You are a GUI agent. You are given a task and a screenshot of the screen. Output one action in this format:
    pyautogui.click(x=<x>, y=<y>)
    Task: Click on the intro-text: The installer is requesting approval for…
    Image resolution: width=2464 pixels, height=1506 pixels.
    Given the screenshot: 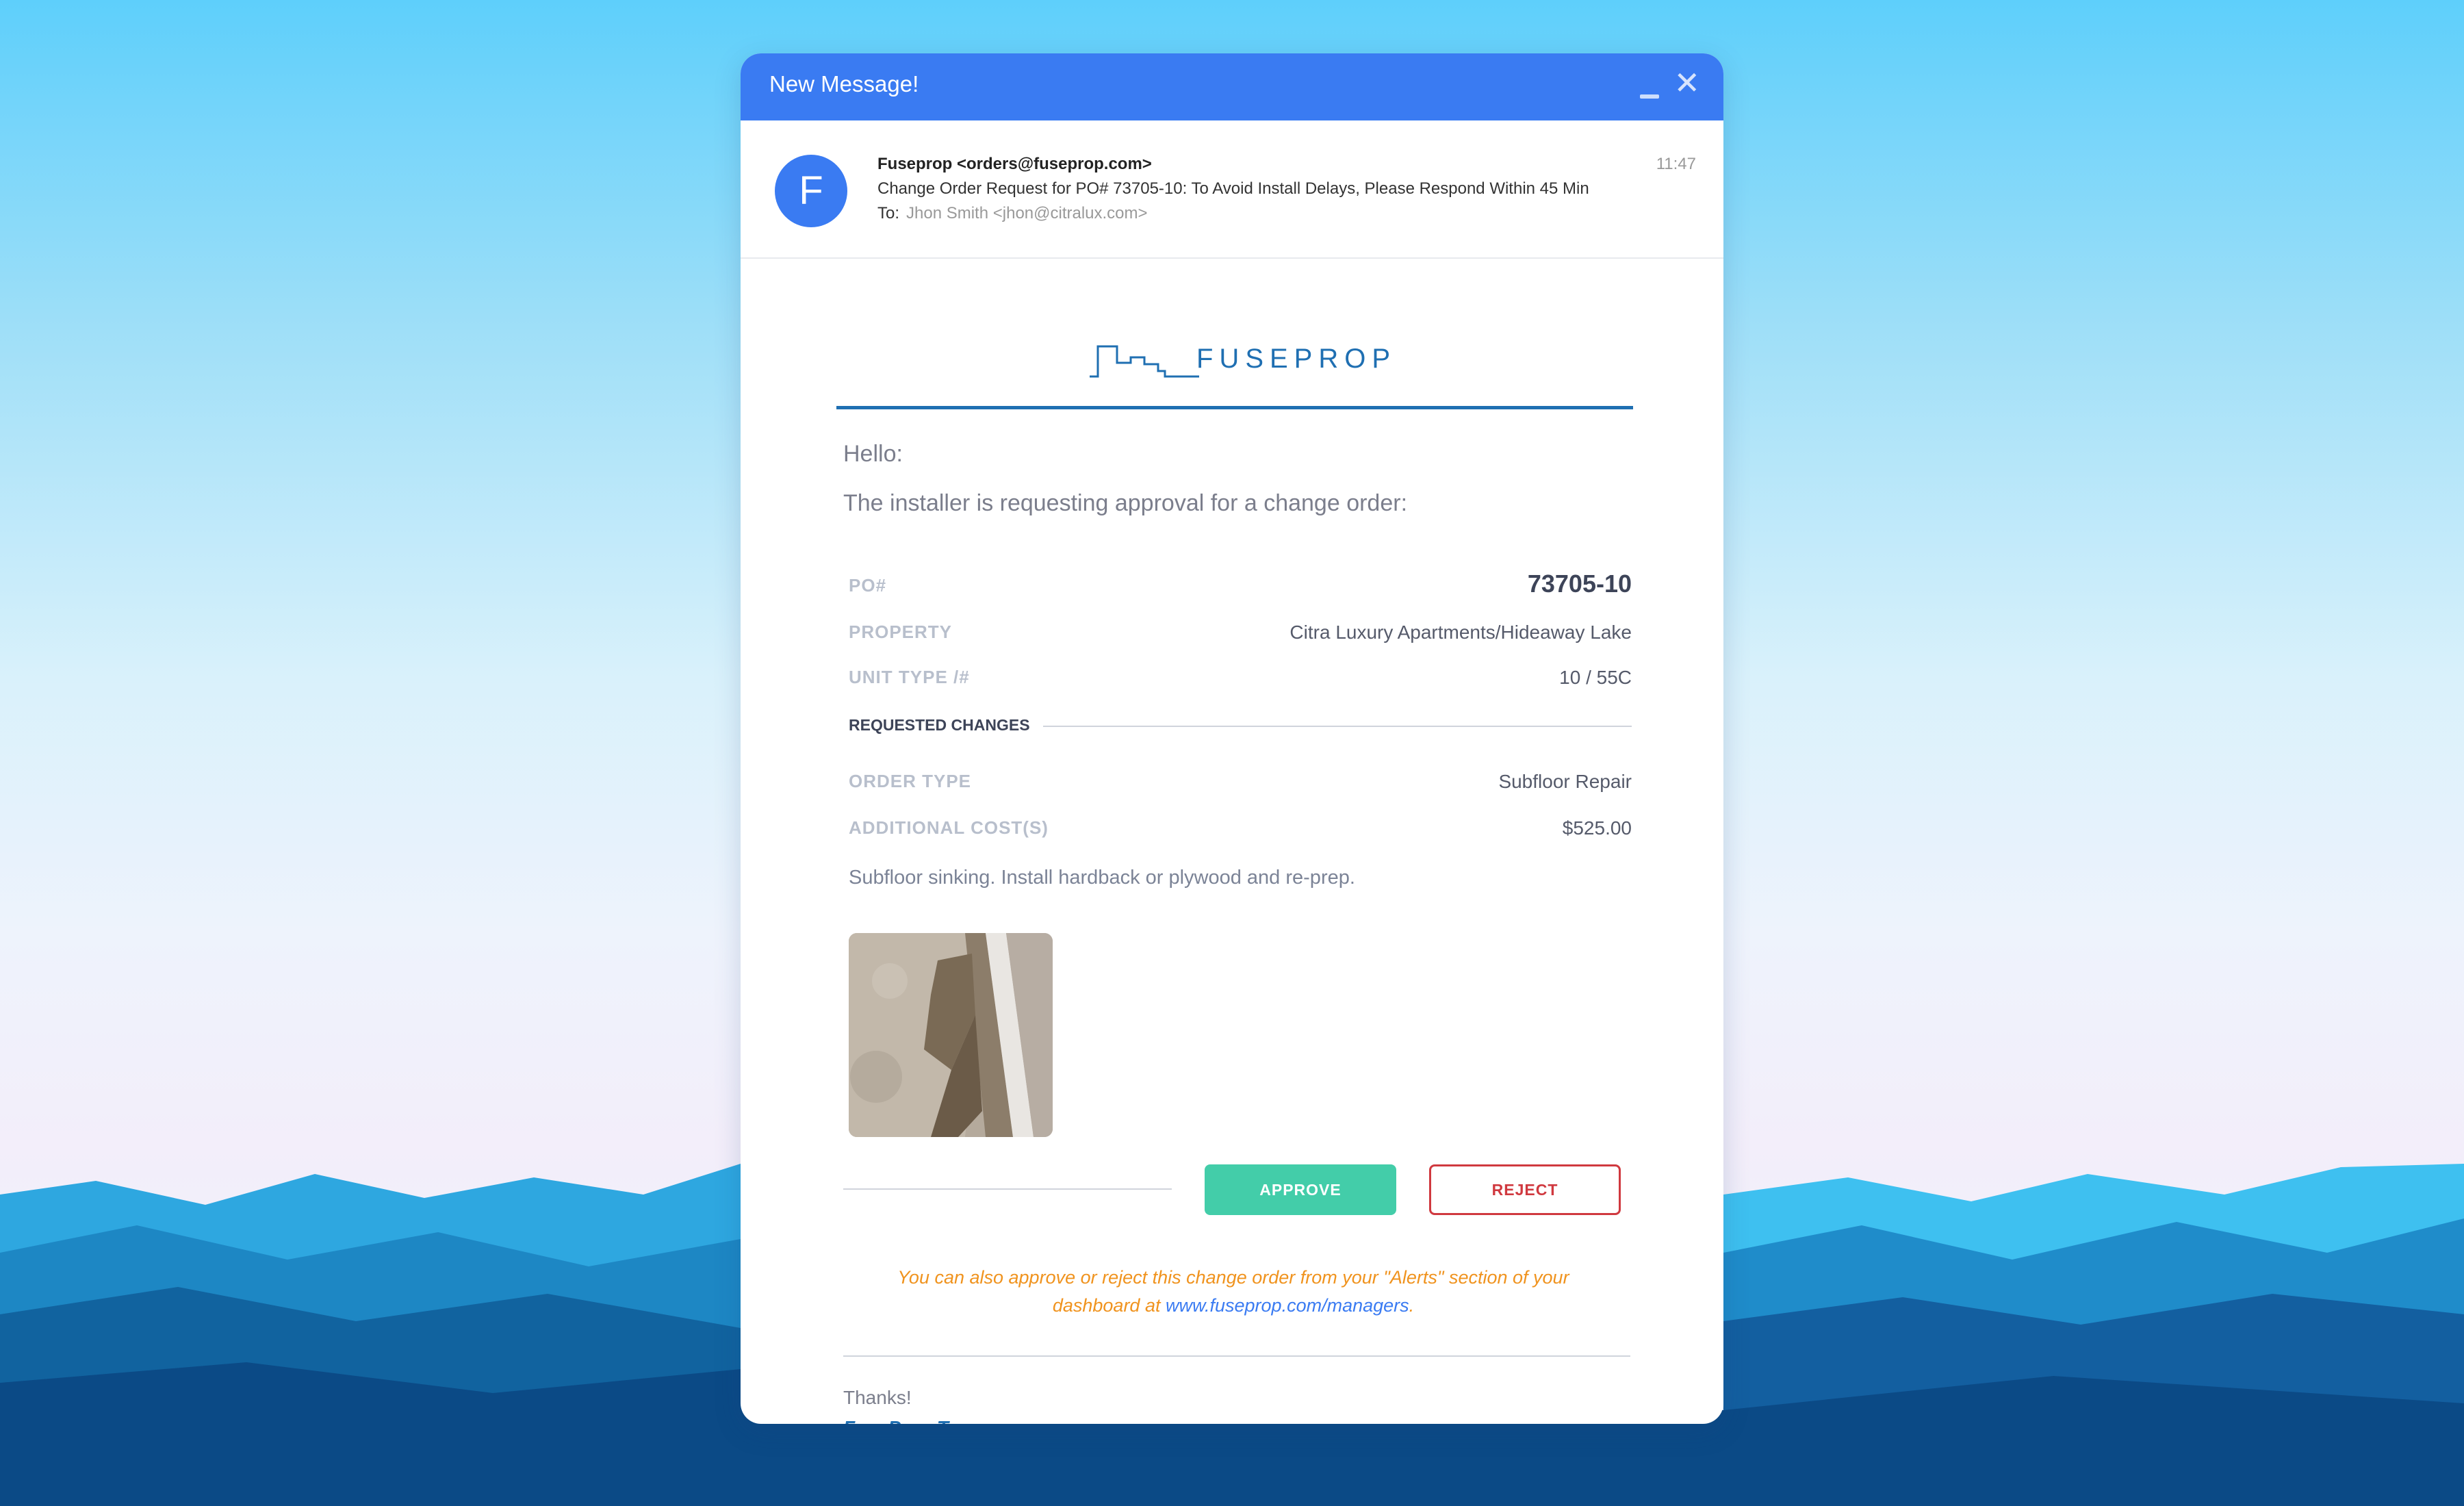 What is the action you would take?
    pyautogui.click(x=1125, y=503)
    